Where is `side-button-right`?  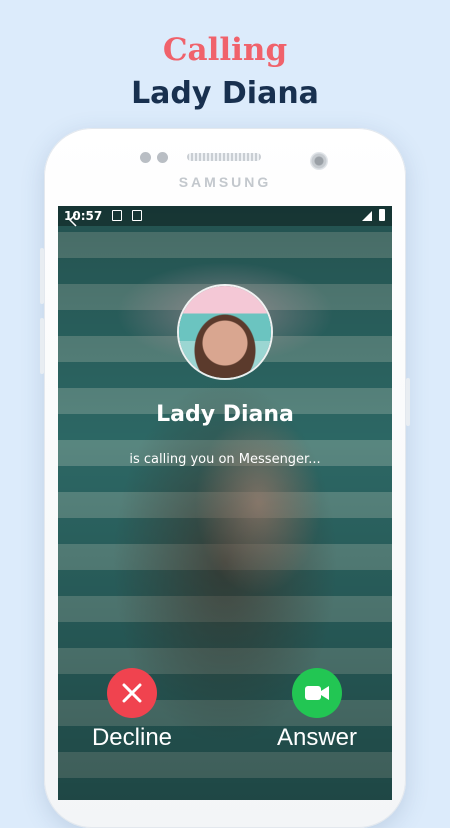 side-button-right is located at coordinates (408, 402).